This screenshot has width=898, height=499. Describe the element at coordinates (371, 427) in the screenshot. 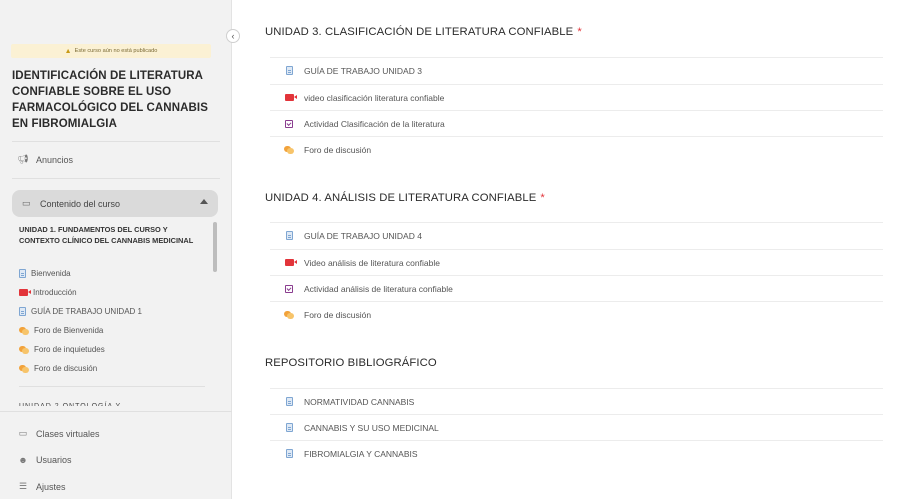

I see `list-item-label: CANNABIS Y SU USO MEDICINAL` at that location.